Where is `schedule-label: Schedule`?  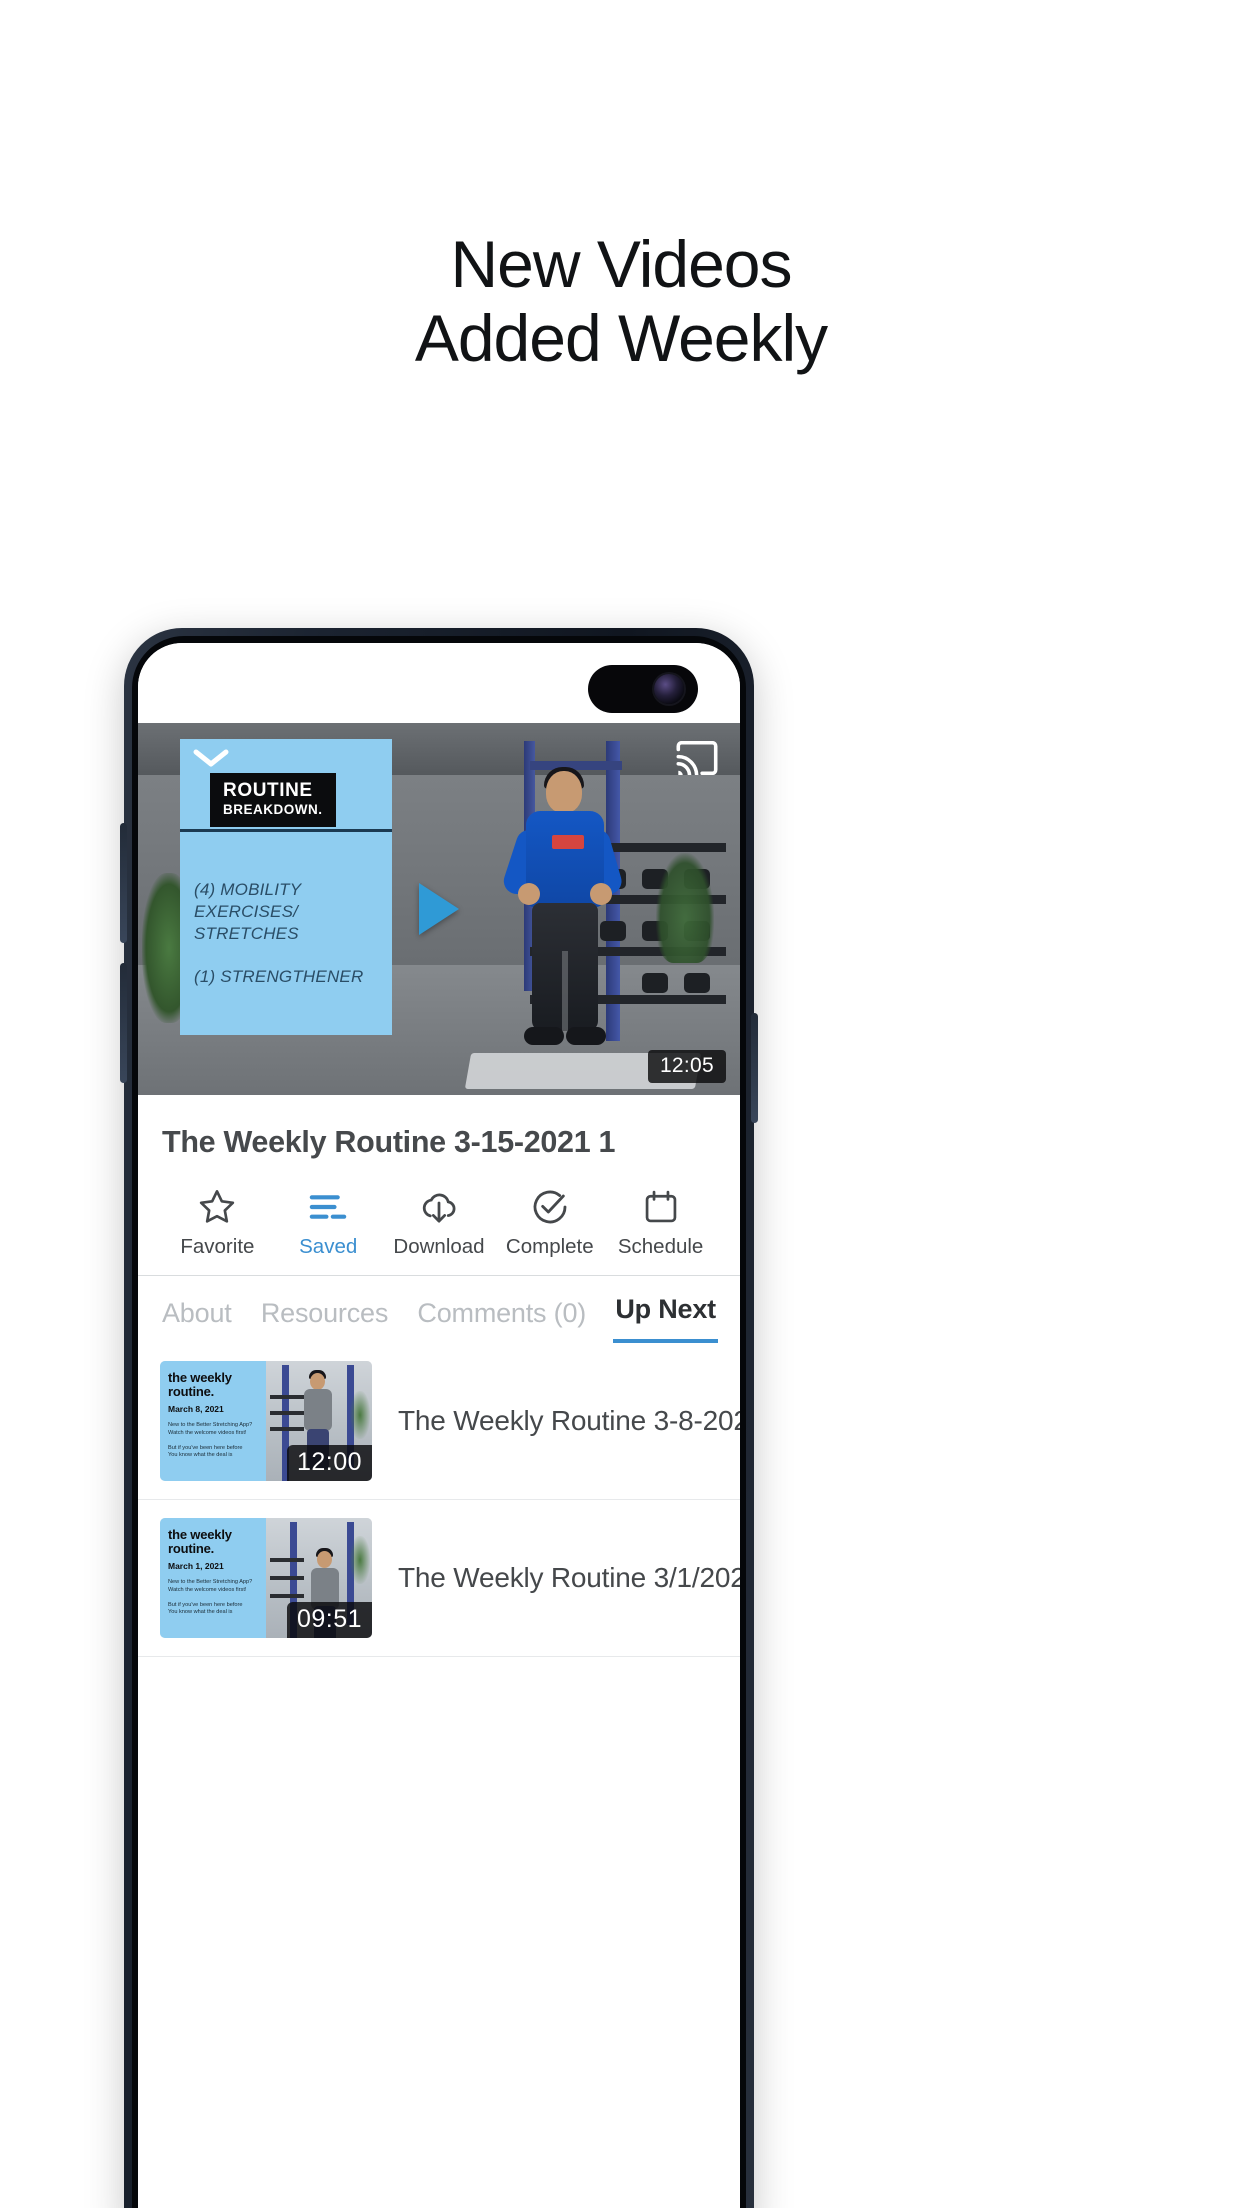 schedule-label: Schedule is located at coordinates (660, 1246).